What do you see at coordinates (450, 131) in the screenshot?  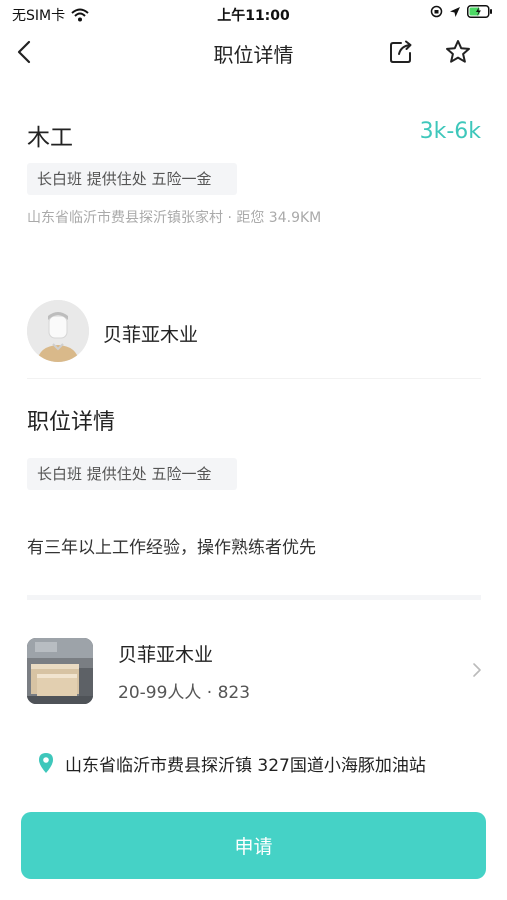 I see `salary-label: 3k-6k` at bounding box center [450, 131].